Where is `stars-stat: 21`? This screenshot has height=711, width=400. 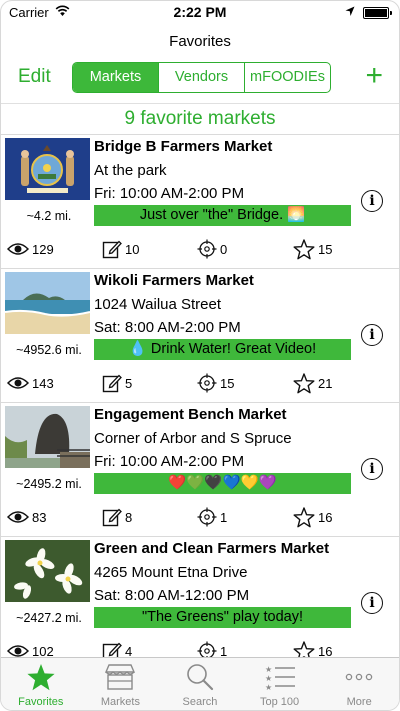
stars-stat: 21 is located at coordinates (313, 382).